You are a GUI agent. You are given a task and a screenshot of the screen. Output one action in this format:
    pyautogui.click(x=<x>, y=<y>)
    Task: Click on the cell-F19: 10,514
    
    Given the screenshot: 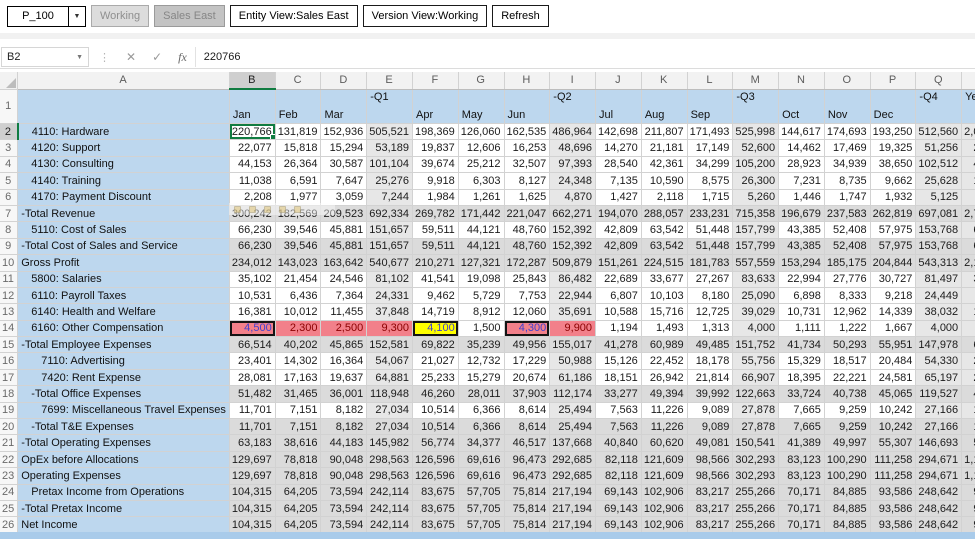 What is the action you would take?
    pyautogui.click(x=435, y=411)
    